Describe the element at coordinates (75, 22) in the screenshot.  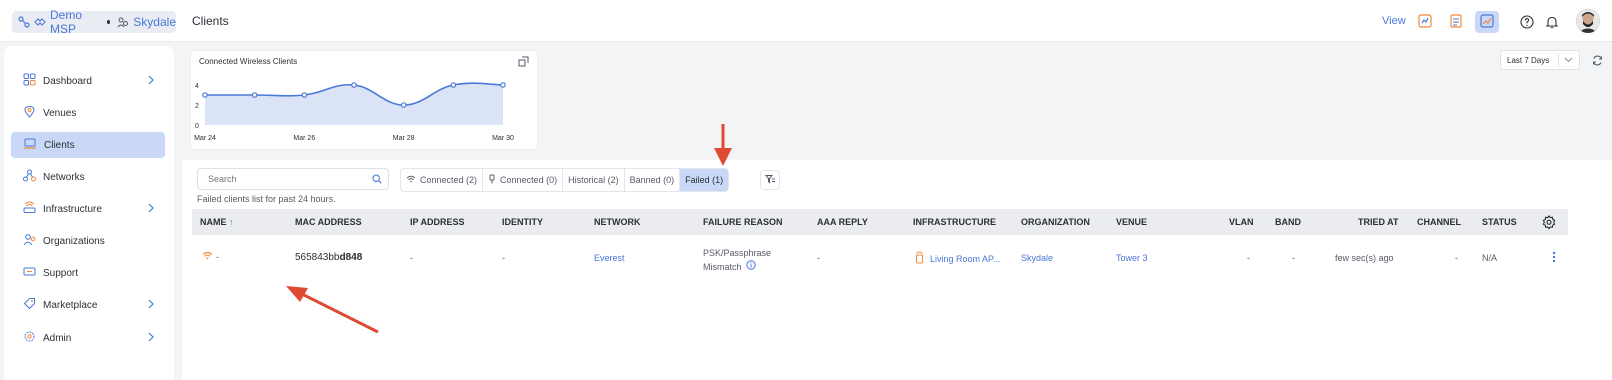
I see `breadcrumb-msp: Demo MSP` at that location.